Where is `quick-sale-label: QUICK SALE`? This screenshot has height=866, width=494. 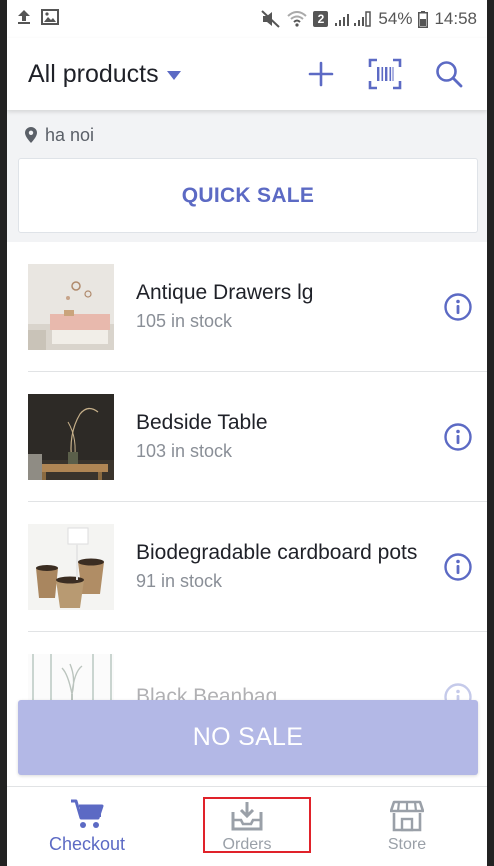
quick-sale-label: QUICK SALE is located at coordinates (248, 195).